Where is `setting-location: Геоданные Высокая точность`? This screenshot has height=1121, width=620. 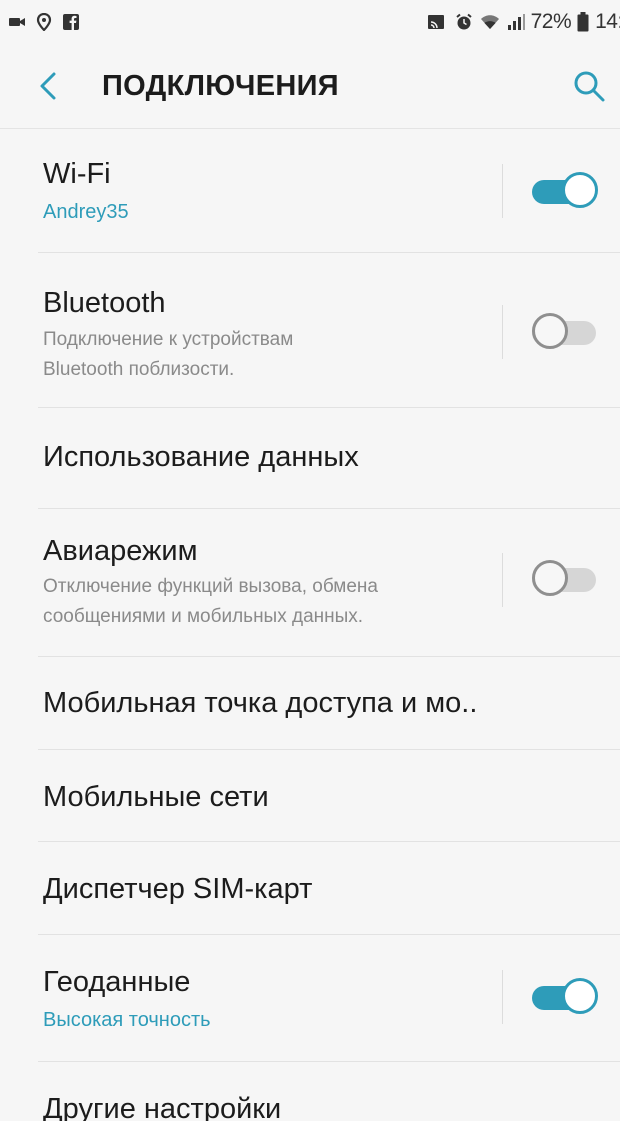
setting-location: Геоданные Высокая точность is located at coordinates (310, 998).